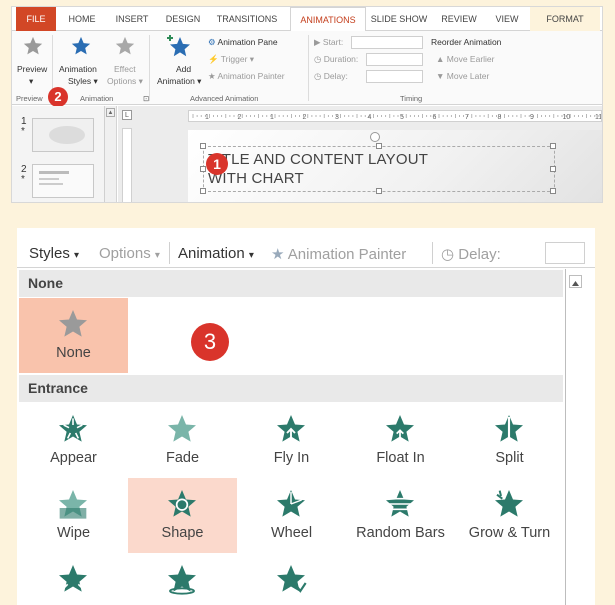  I want to click on thumbnail-scrollbar: ▲, so click(110, 154).